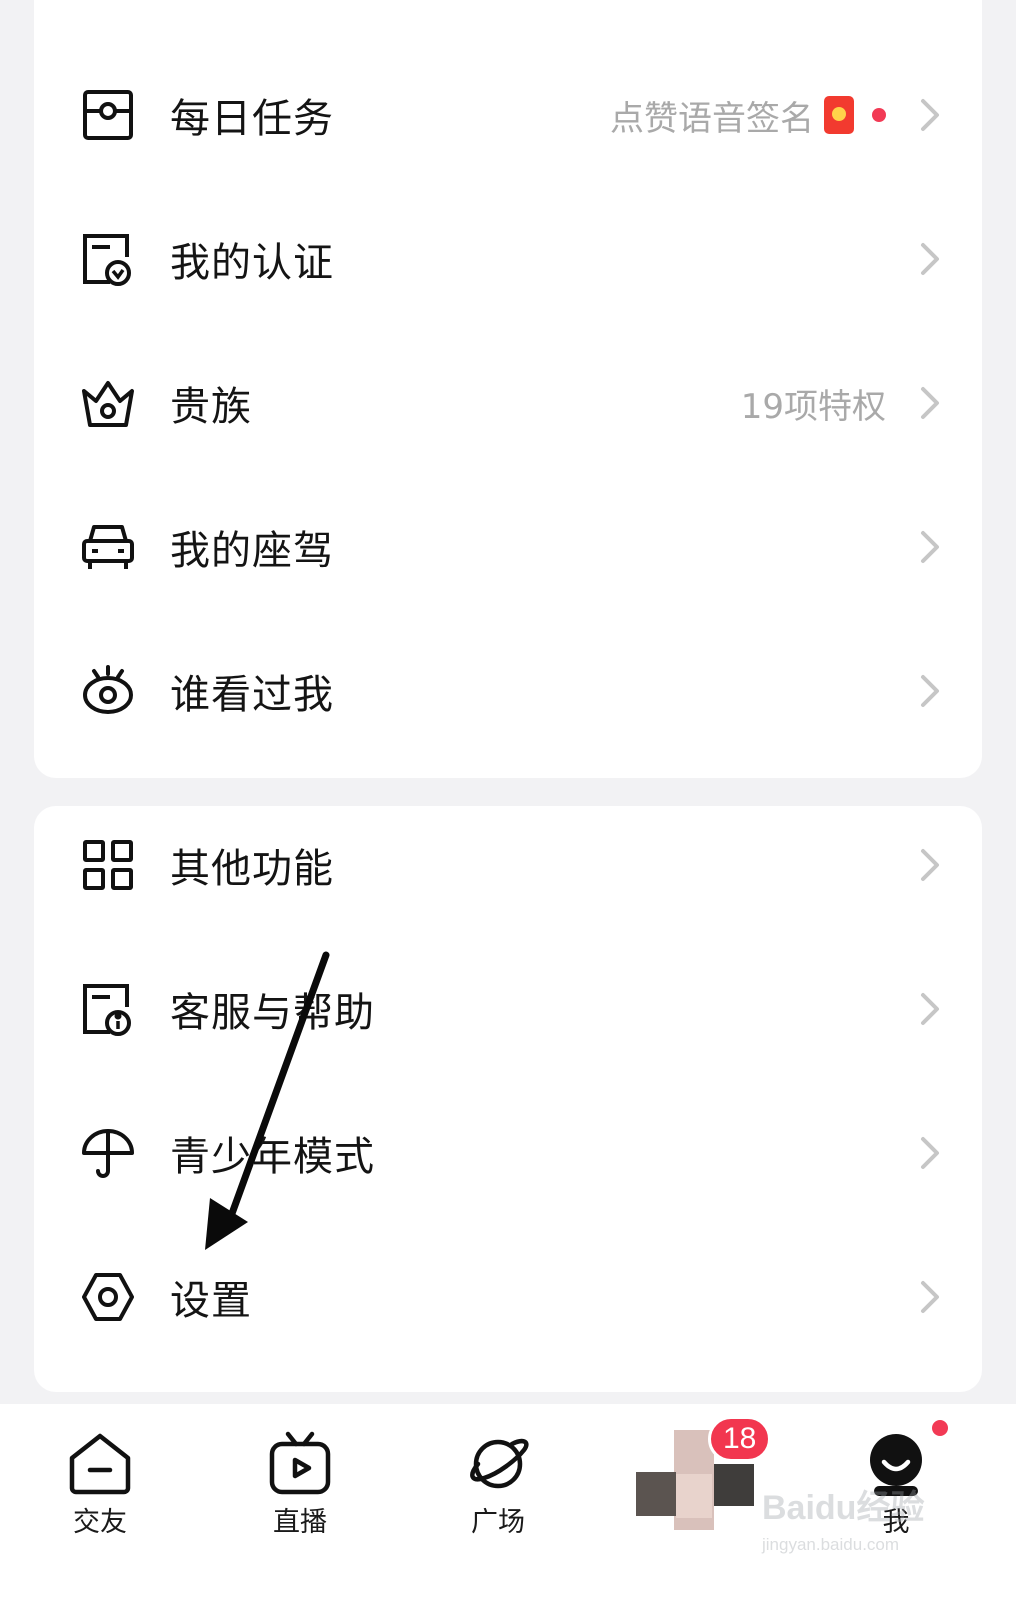  Describe the element at coordinates (252, 119) in the screenshot. I see `menu-item-label: 每日任务` at that location.